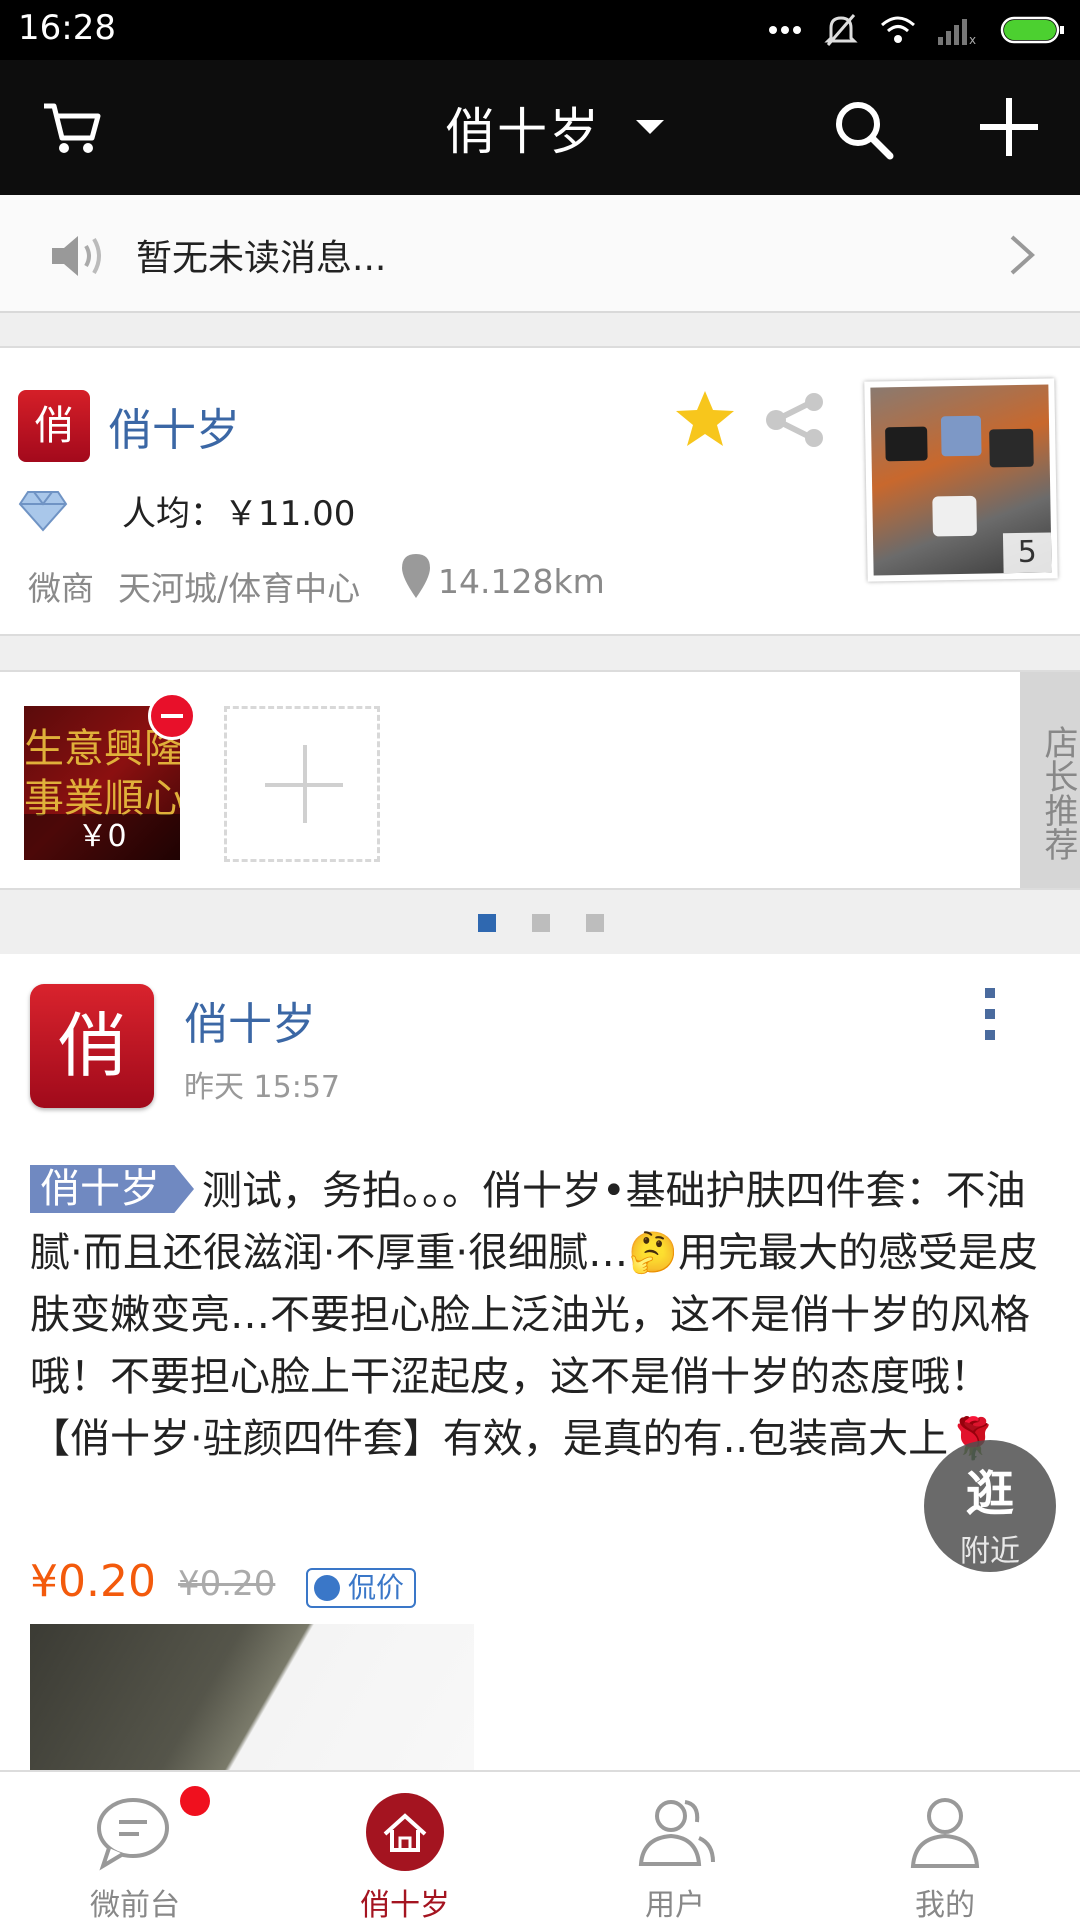  I want to click on tab-mine: 我的, so click(945, 1846).